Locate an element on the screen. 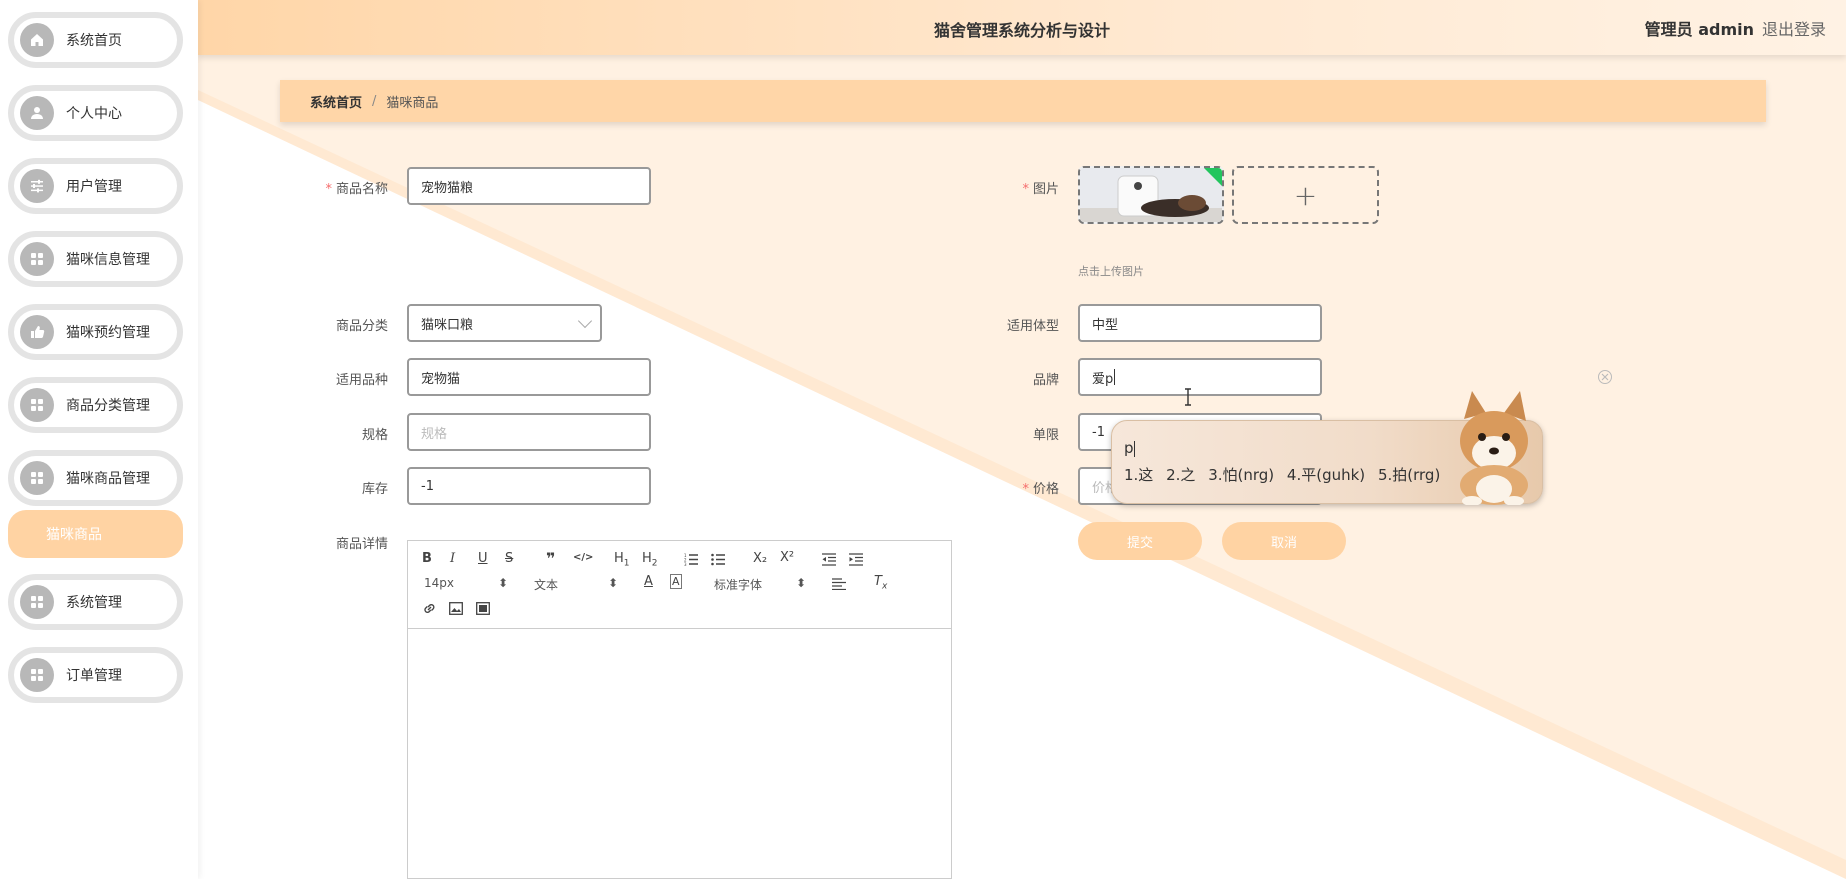  brand-label: 品牌 is located at coordinates (1045, 380).